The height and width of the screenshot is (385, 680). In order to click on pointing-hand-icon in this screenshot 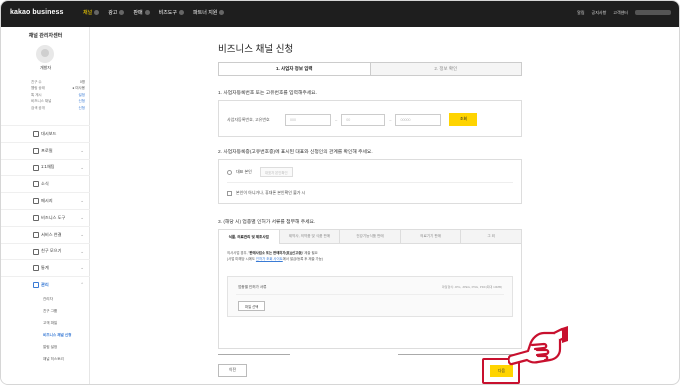, I will do `click(538, 346)`.